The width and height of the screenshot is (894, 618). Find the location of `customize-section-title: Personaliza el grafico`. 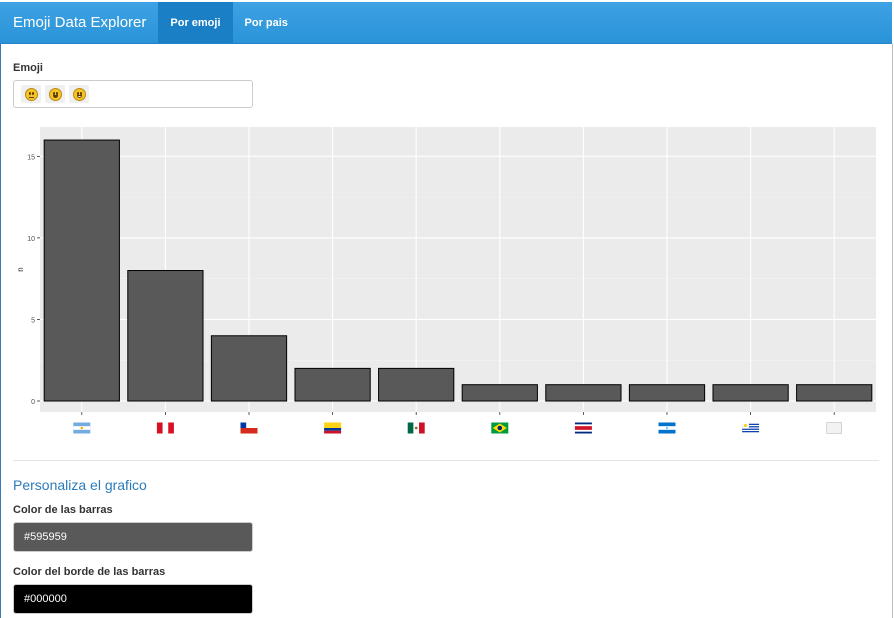

customize-section-title: Personaliza el grafico is located at coordinates (80, 485).